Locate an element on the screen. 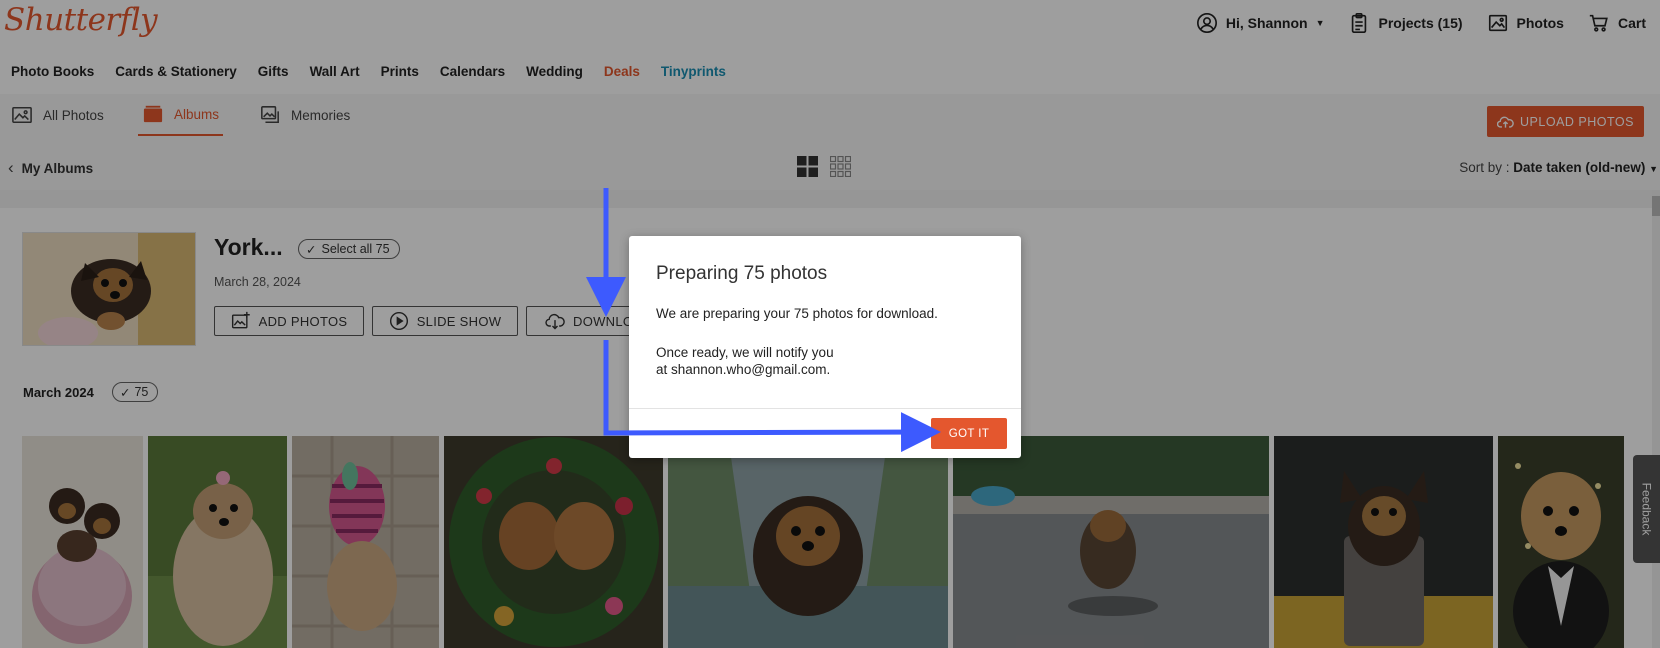 The width and height of the screenshot is (1660, 648). dialog-divider is located at coordinates (825, 408).